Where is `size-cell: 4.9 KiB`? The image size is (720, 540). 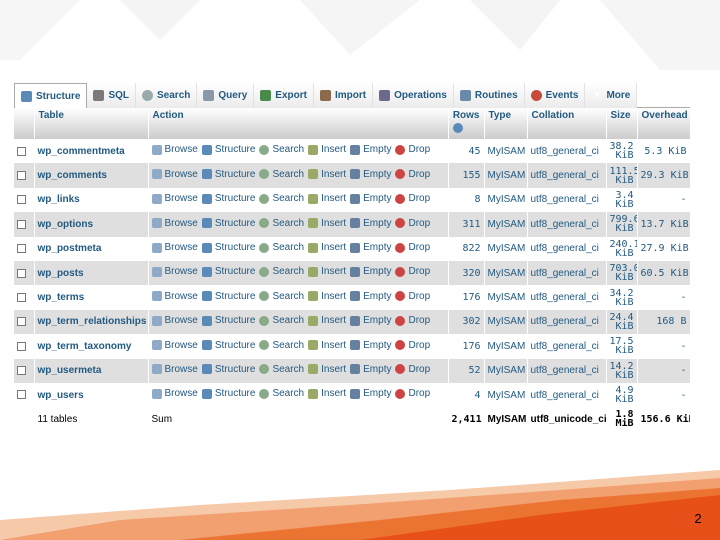
size-cell: 4.9 KiB is located at coordinates (622, 395).